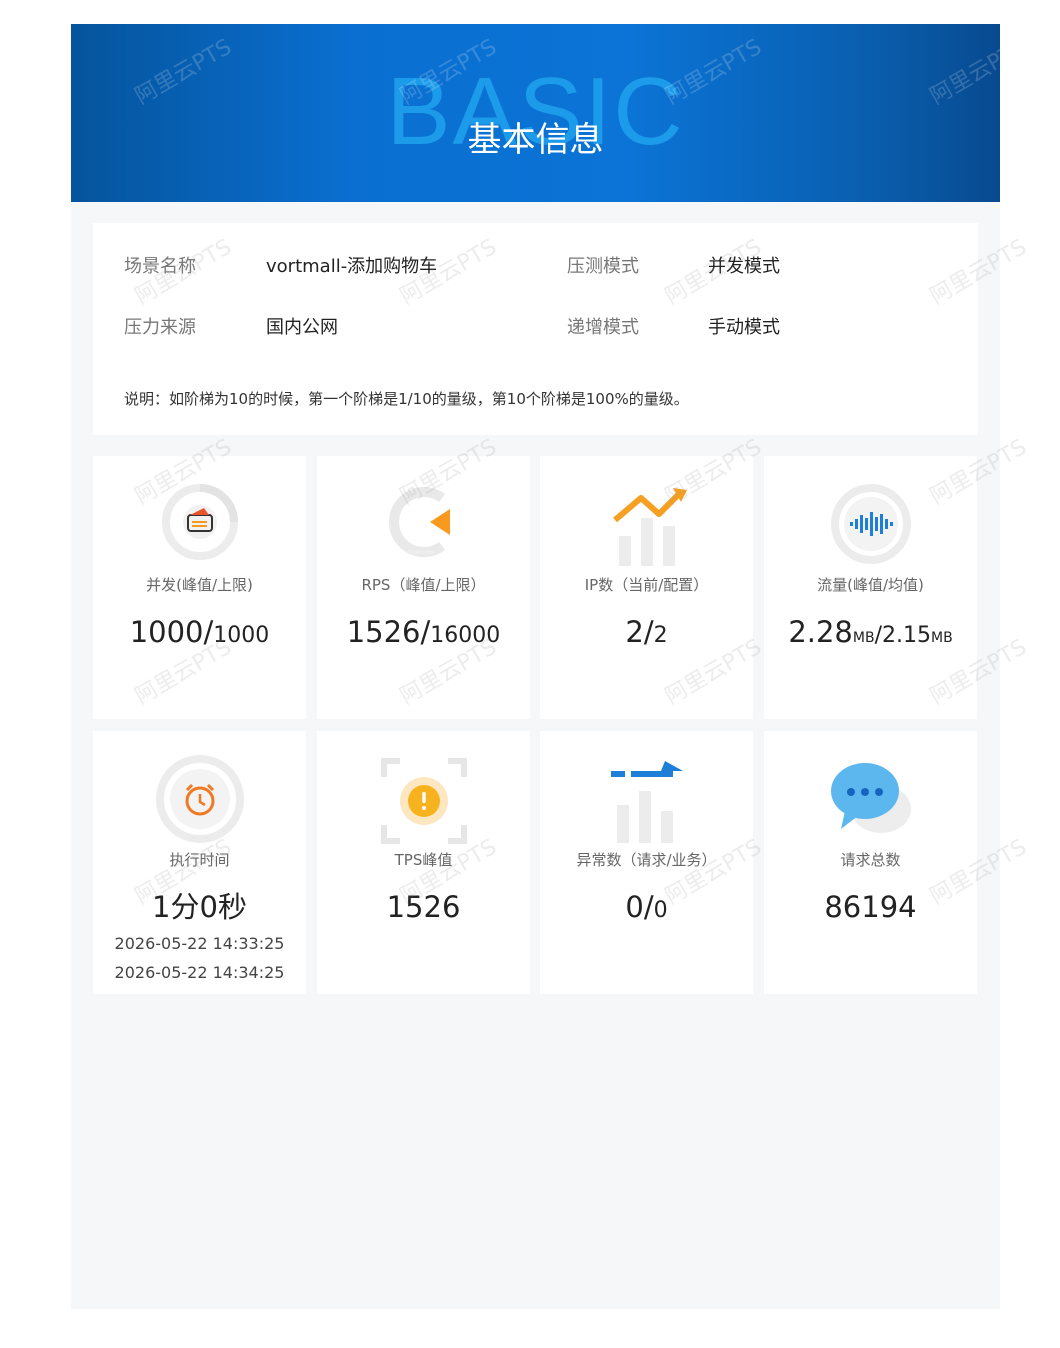 The image size is (1060, 1348). Describe the element at coordinates (199, 585) in the screenshot. I see `concurrency-label: 并发(峰值/上限)` at that location.